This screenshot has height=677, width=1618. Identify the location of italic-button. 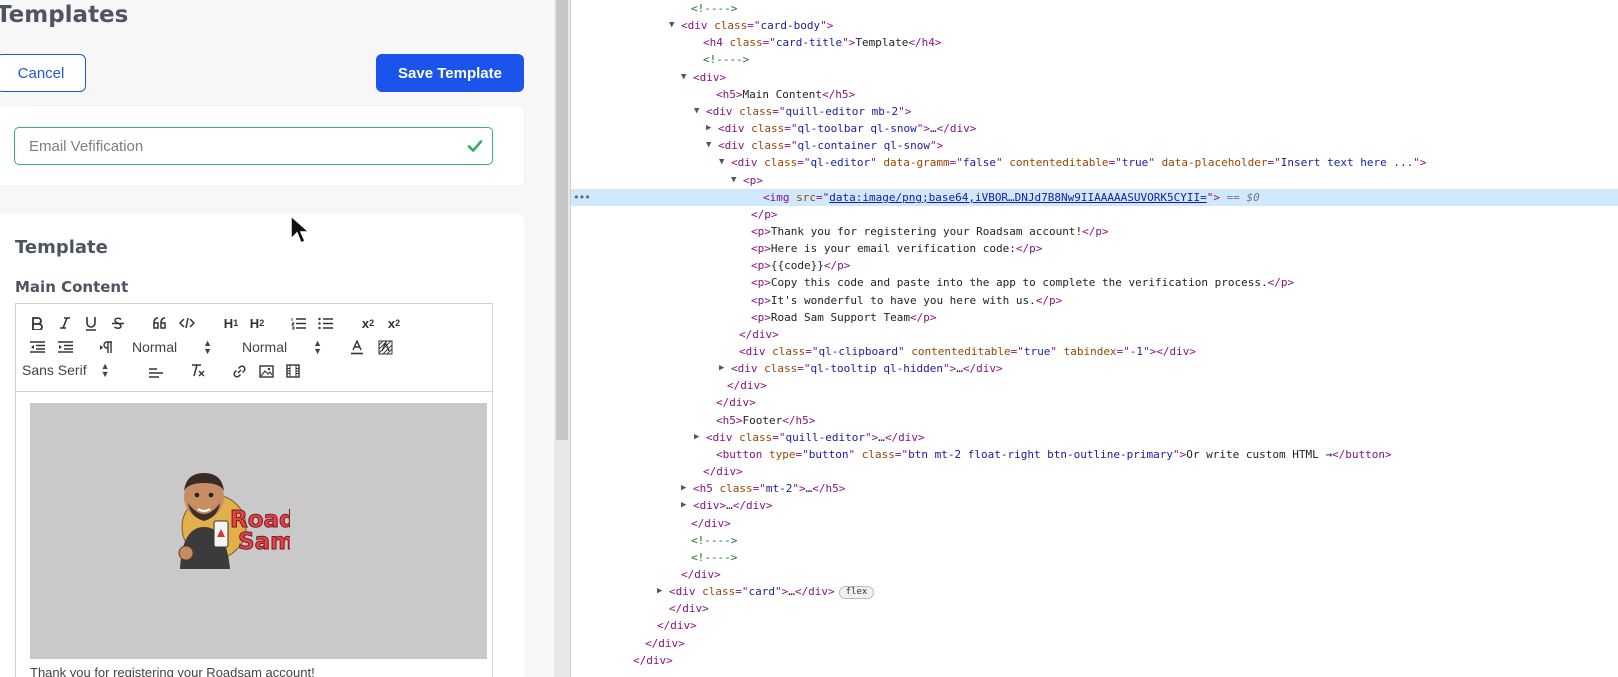
(65, 323).